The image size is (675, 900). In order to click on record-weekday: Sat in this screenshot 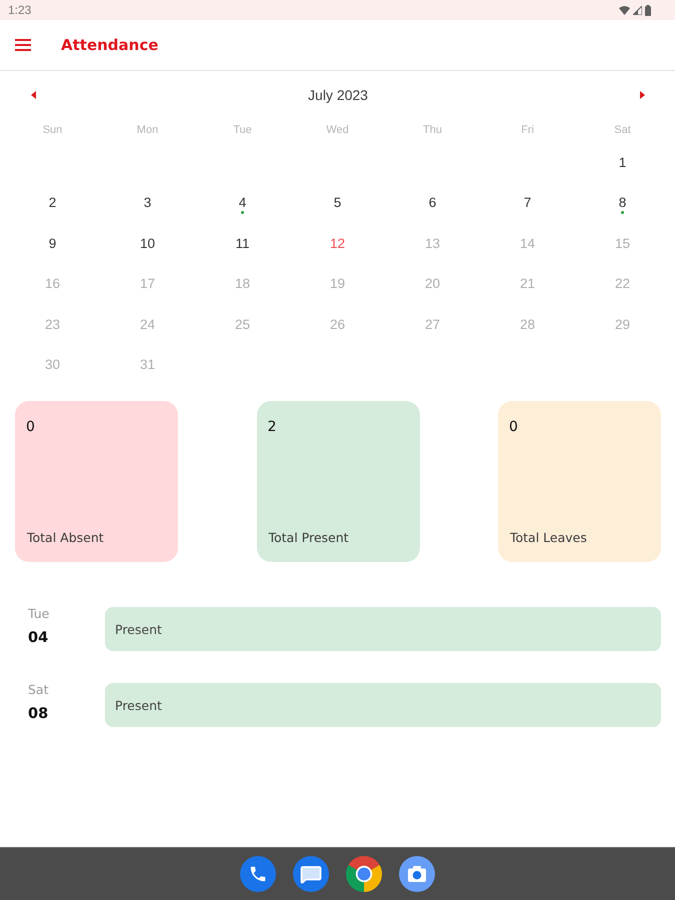, I will do `click(38, 690)`.